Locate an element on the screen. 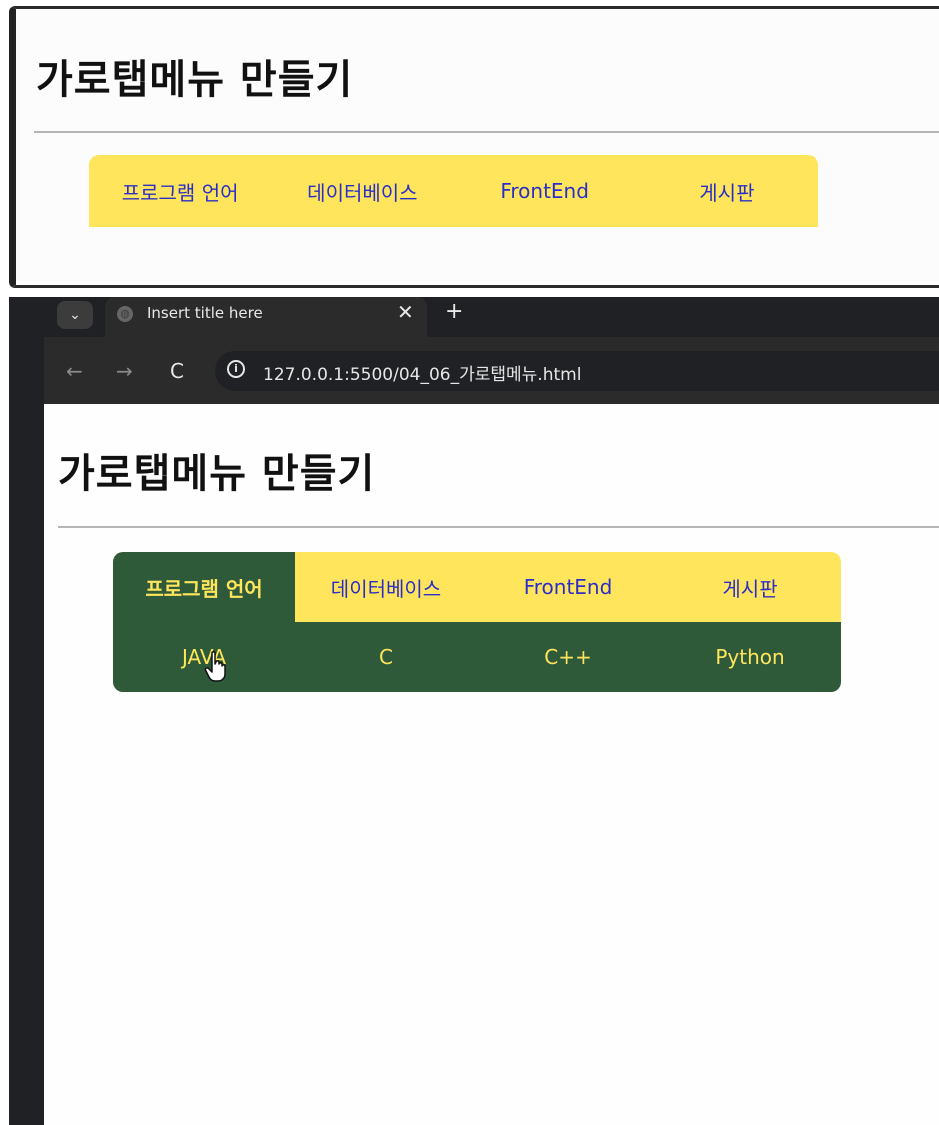  tab-bar: 프로그램 언어 데이터베이스 FrontEnd 게시판 is located at coordinates (477, 587).